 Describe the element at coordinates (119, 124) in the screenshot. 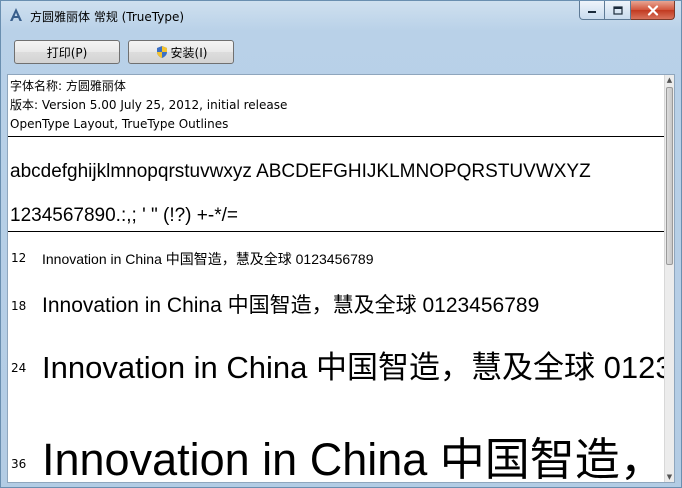

I see `tech-line: OpenType Layout, TrueType Outlines` at that location.